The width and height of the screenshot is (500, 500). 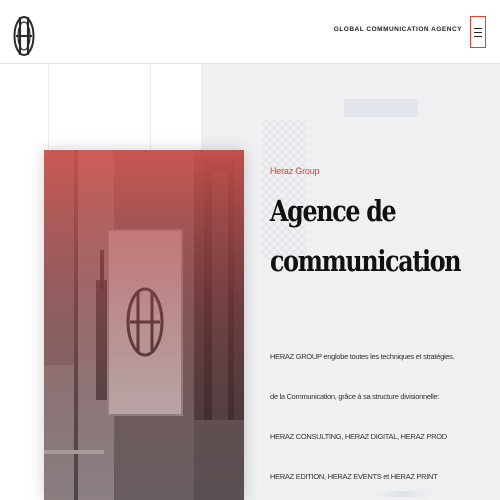 I want to click on site-header: GLOBAL COMMUNICATION AGENCY, so click(x=250, y=32).